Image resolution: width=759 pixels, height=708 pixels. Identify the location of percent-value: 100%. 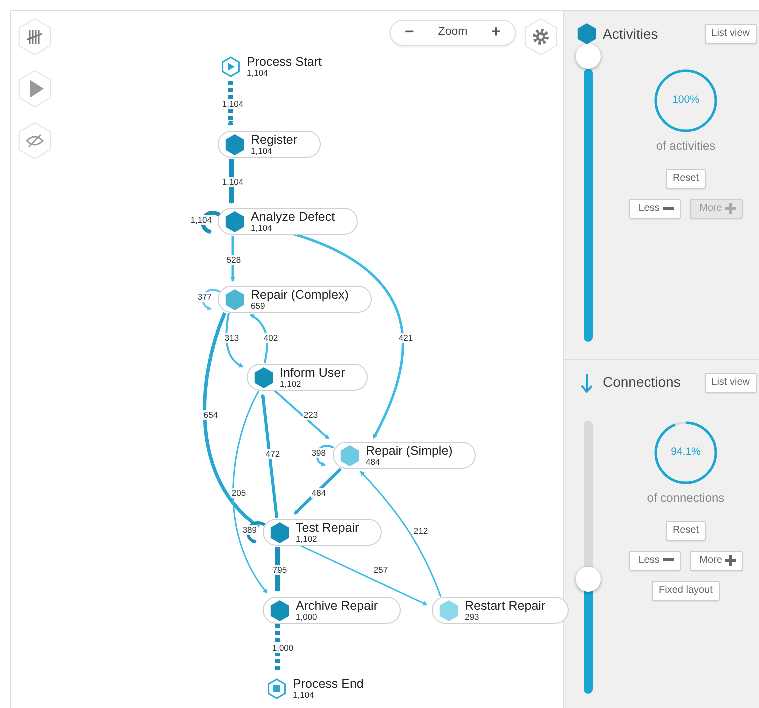
(686, 100).